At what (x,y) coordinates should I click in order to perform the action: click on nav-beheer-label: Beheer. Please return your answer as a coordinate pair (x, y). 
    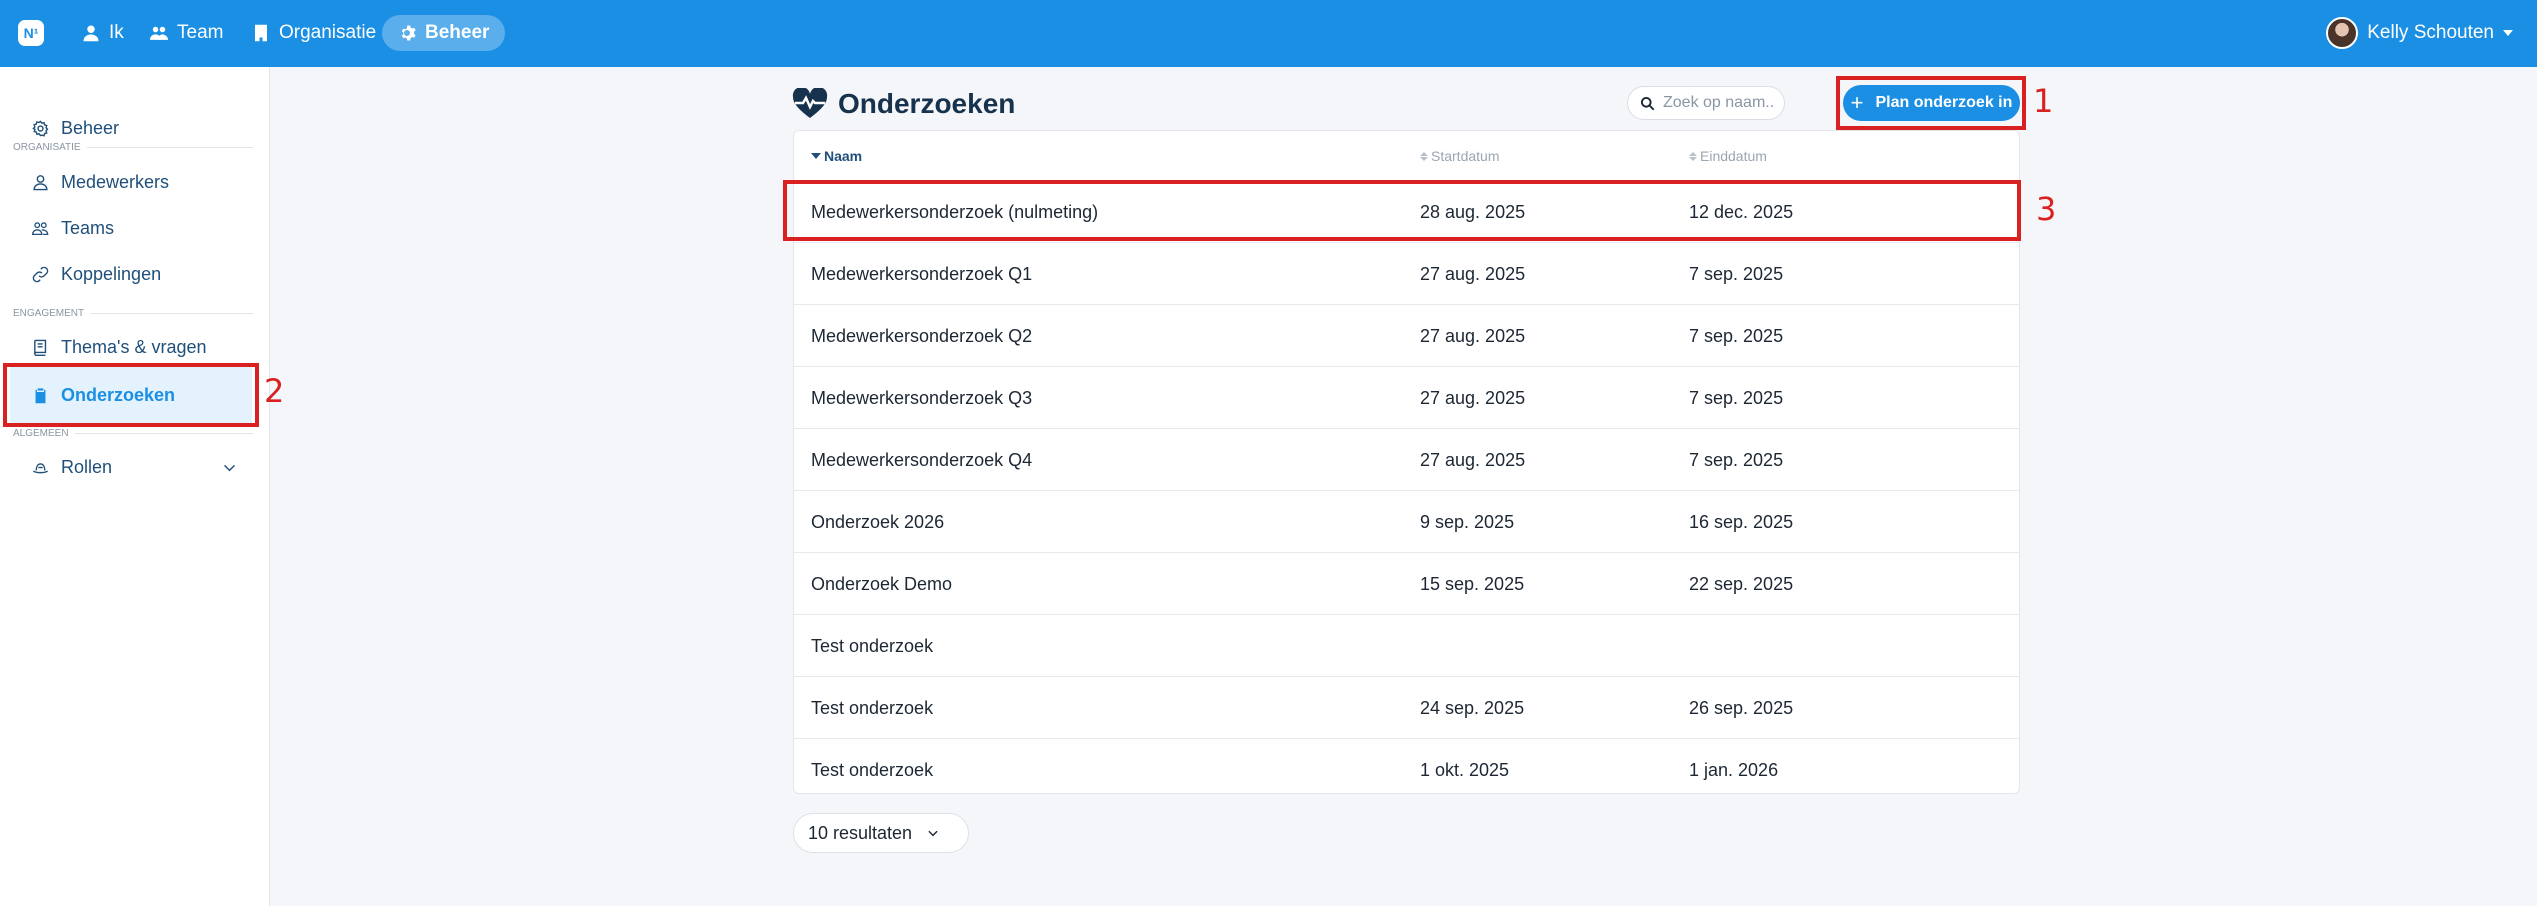
    Looking at the image, I should click on (457, 32).